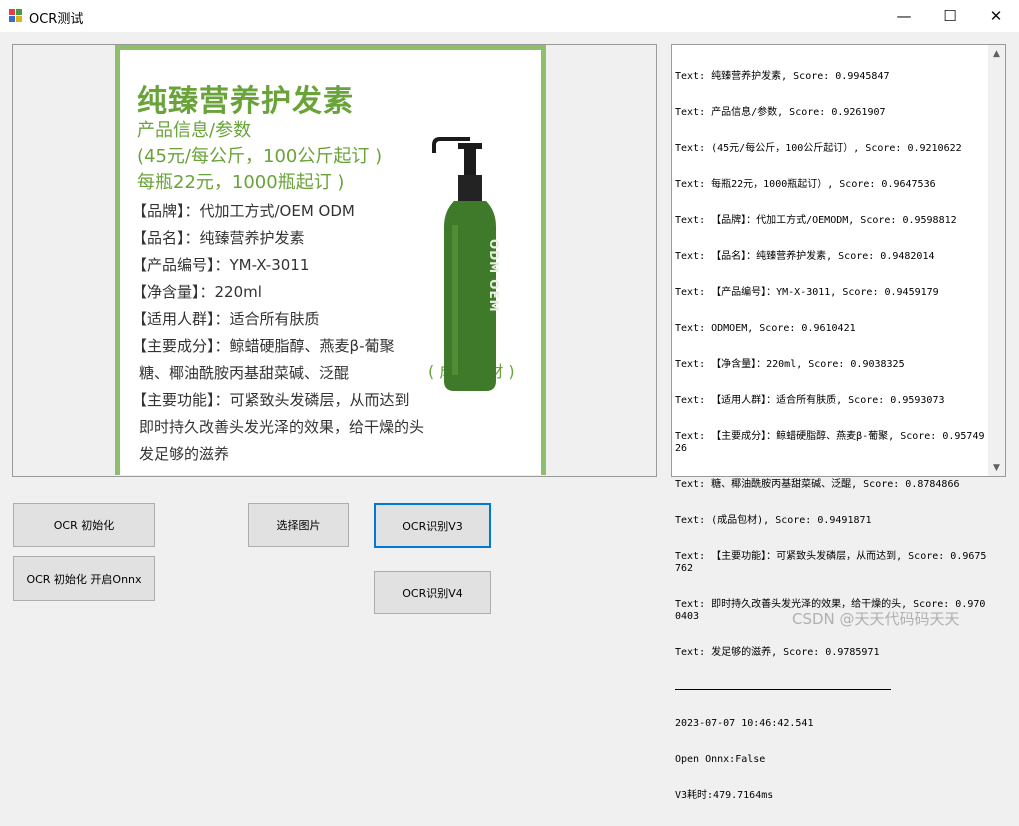 This screenshot has height=826, width=1019. I want to click on log-line: Text: 【净含量】：220ml, Score: 0.9038325, so click(790, 364).